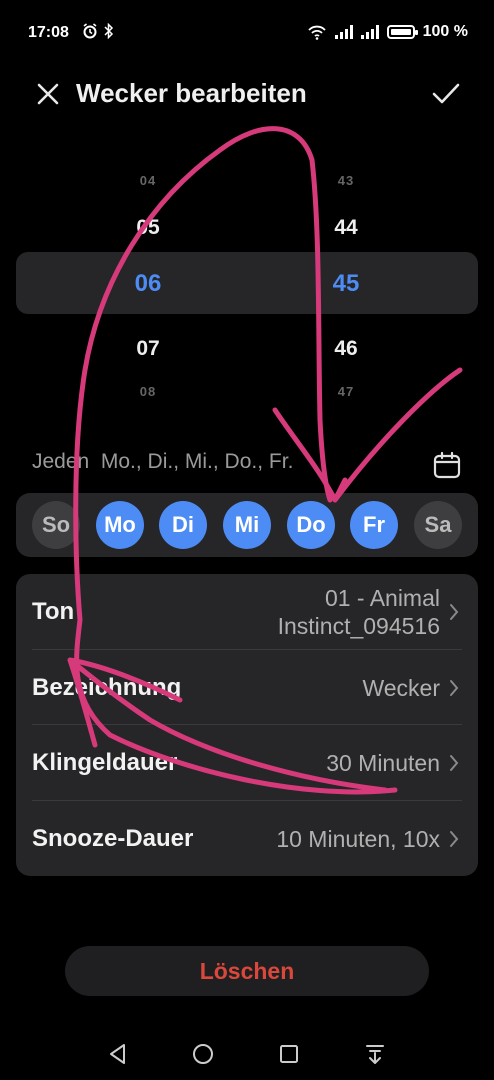 The width and height of the screenshot is (494, 1080). I want to click on picker-selection-highlight, so click(247, 283).